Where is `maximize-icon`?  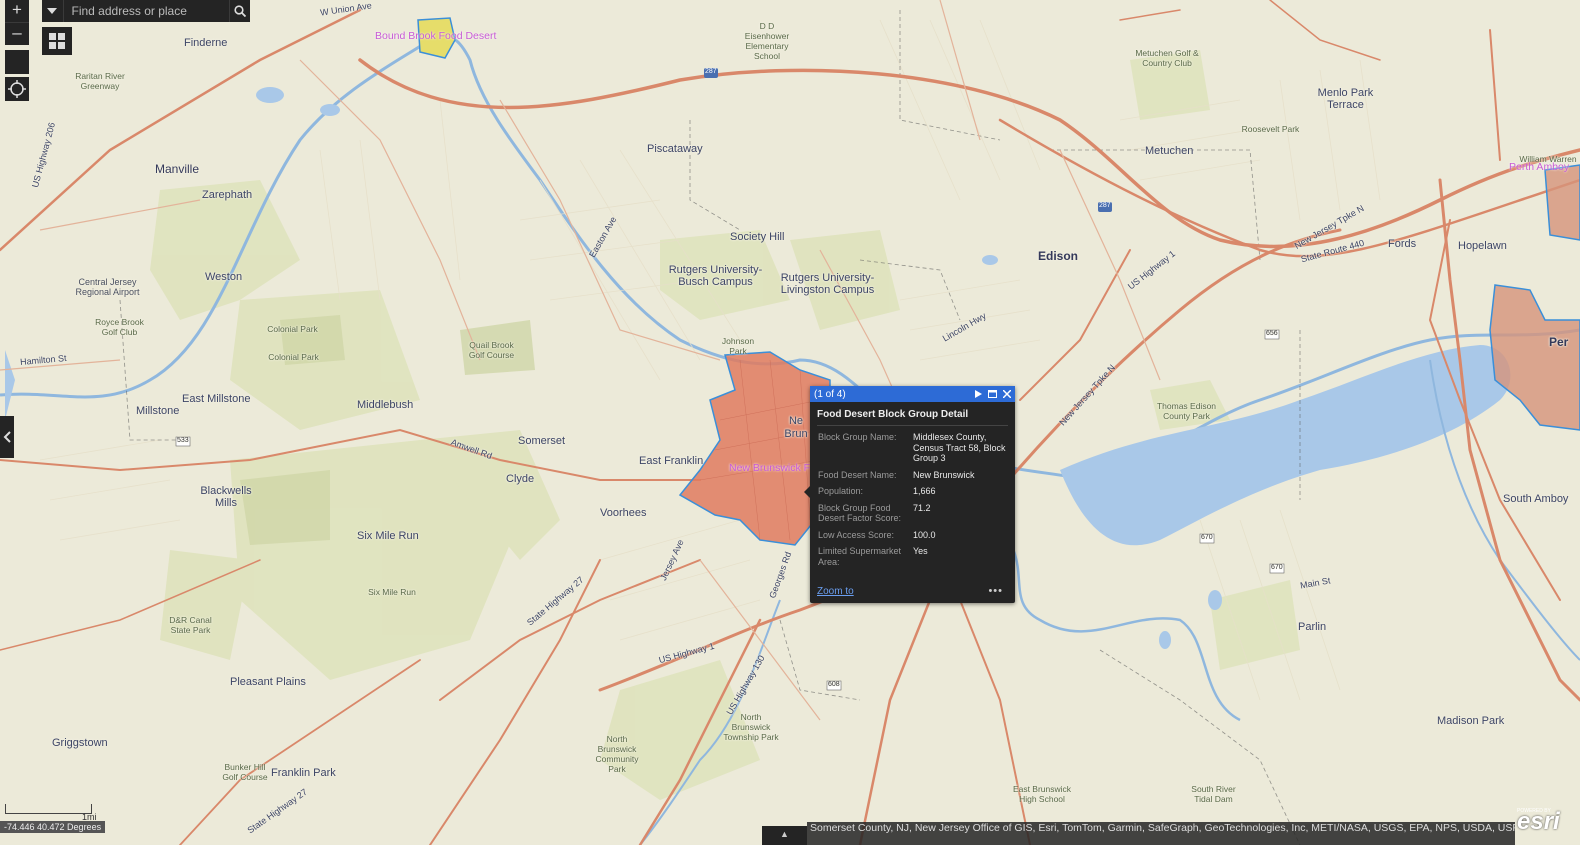 maximize-icon is located at coordinates (992, 394).